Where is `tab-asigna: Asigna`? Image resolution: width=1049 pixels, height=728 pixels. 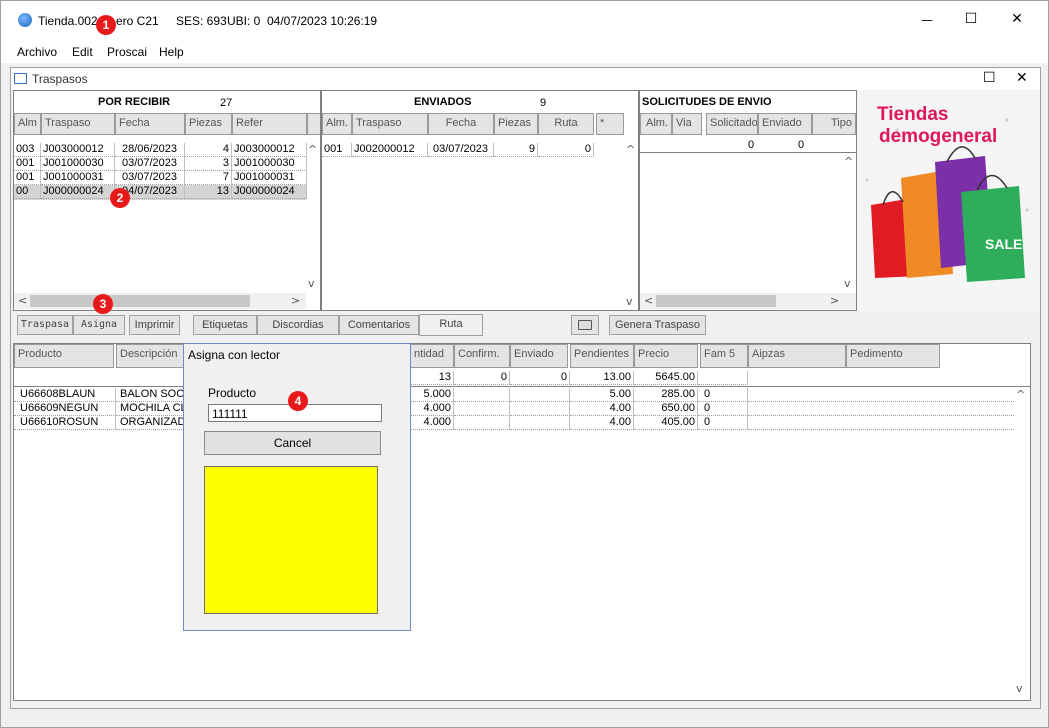 tab-asigna: Asigna is located at coordinates (99, 325).